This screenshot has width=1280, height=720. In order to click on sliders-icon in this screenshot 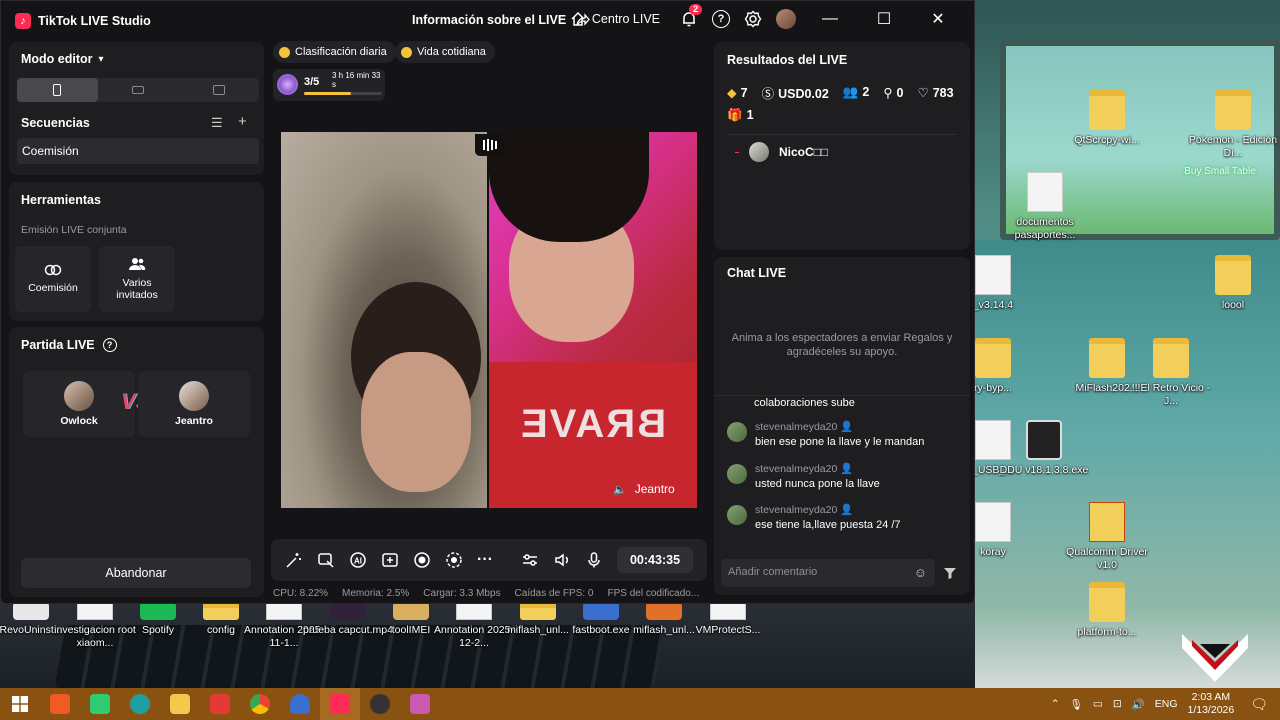, I will do `click(530, 560)`.